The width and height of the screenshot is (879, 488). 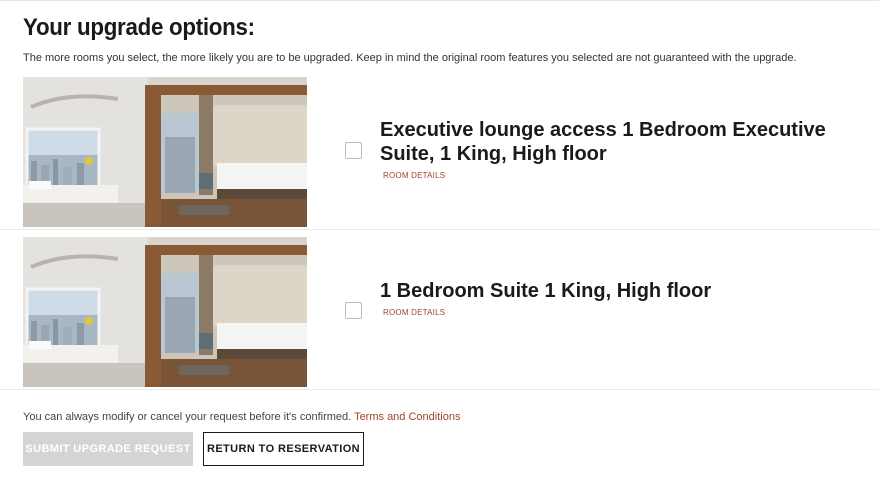 What do you see at coordinates (283, 449) in the screenshot?
I see `return-to-reservation-button: RETURN TO RESERVATION` at bounding box center [283, 449].